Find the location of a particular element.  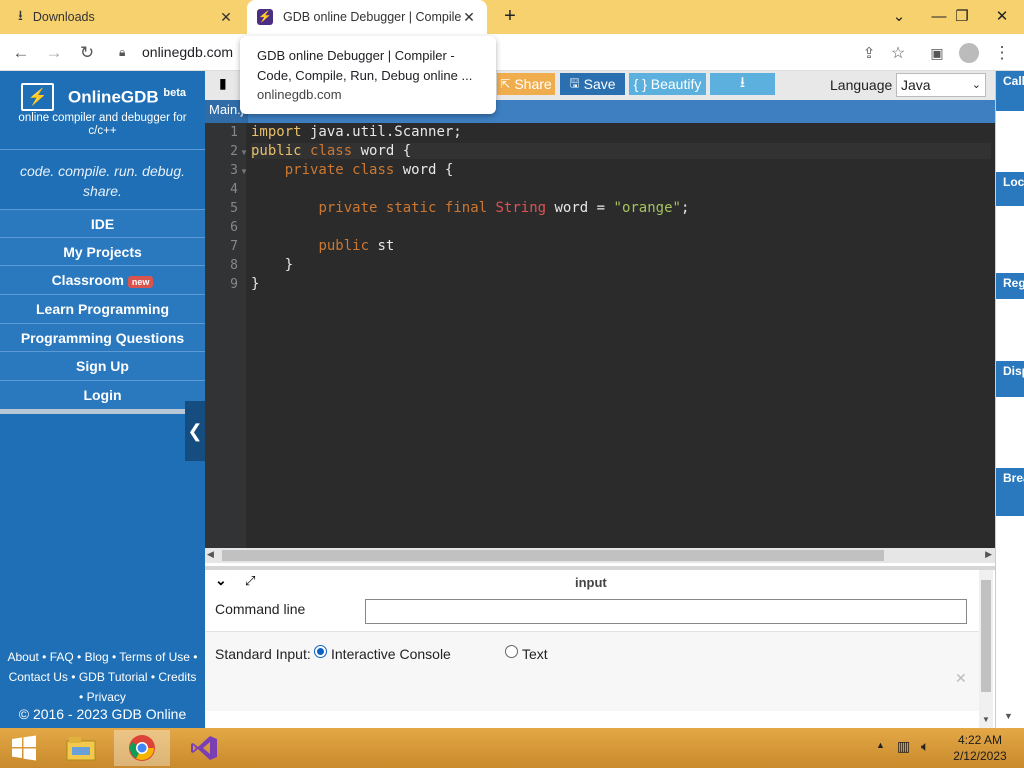

line-number: 8 is located at coordinates (234, 265).